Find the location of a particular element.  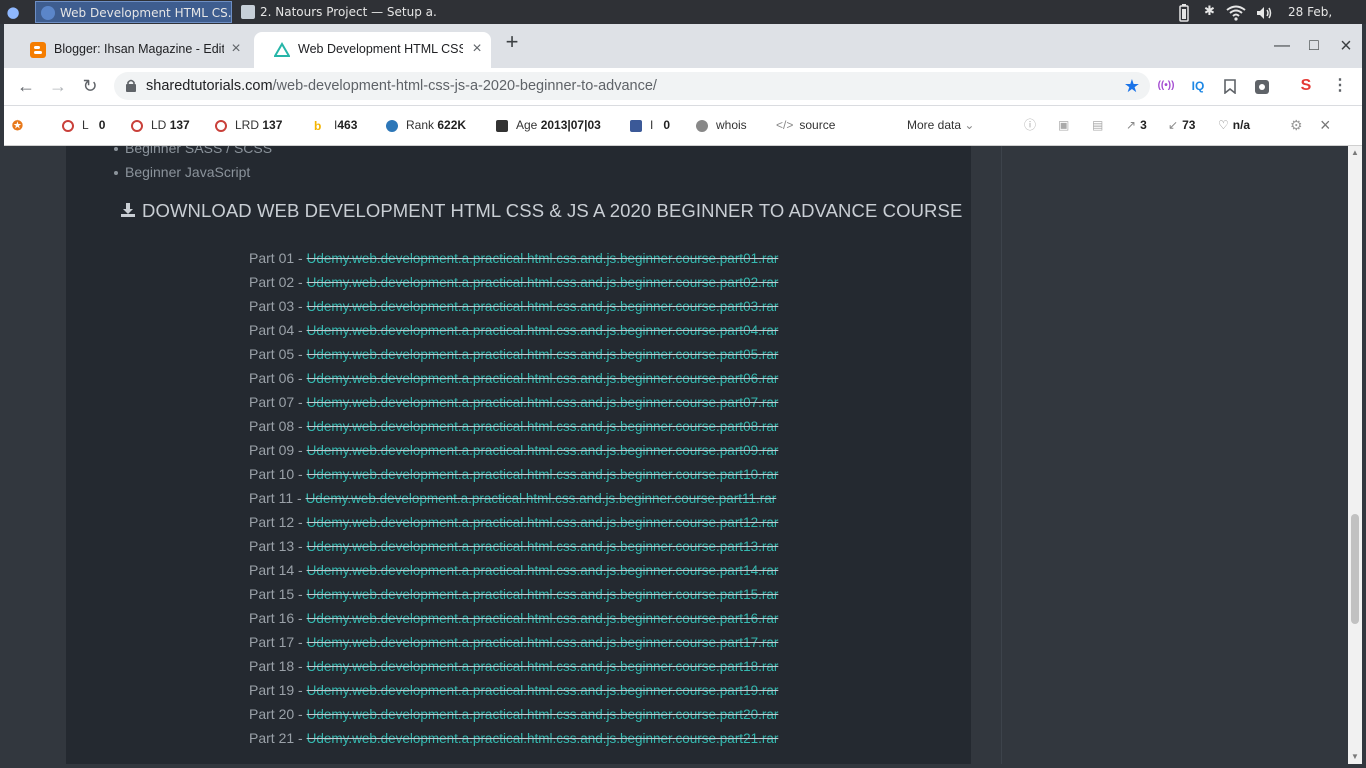

calendar-icon is located at coordinates (502, 125).